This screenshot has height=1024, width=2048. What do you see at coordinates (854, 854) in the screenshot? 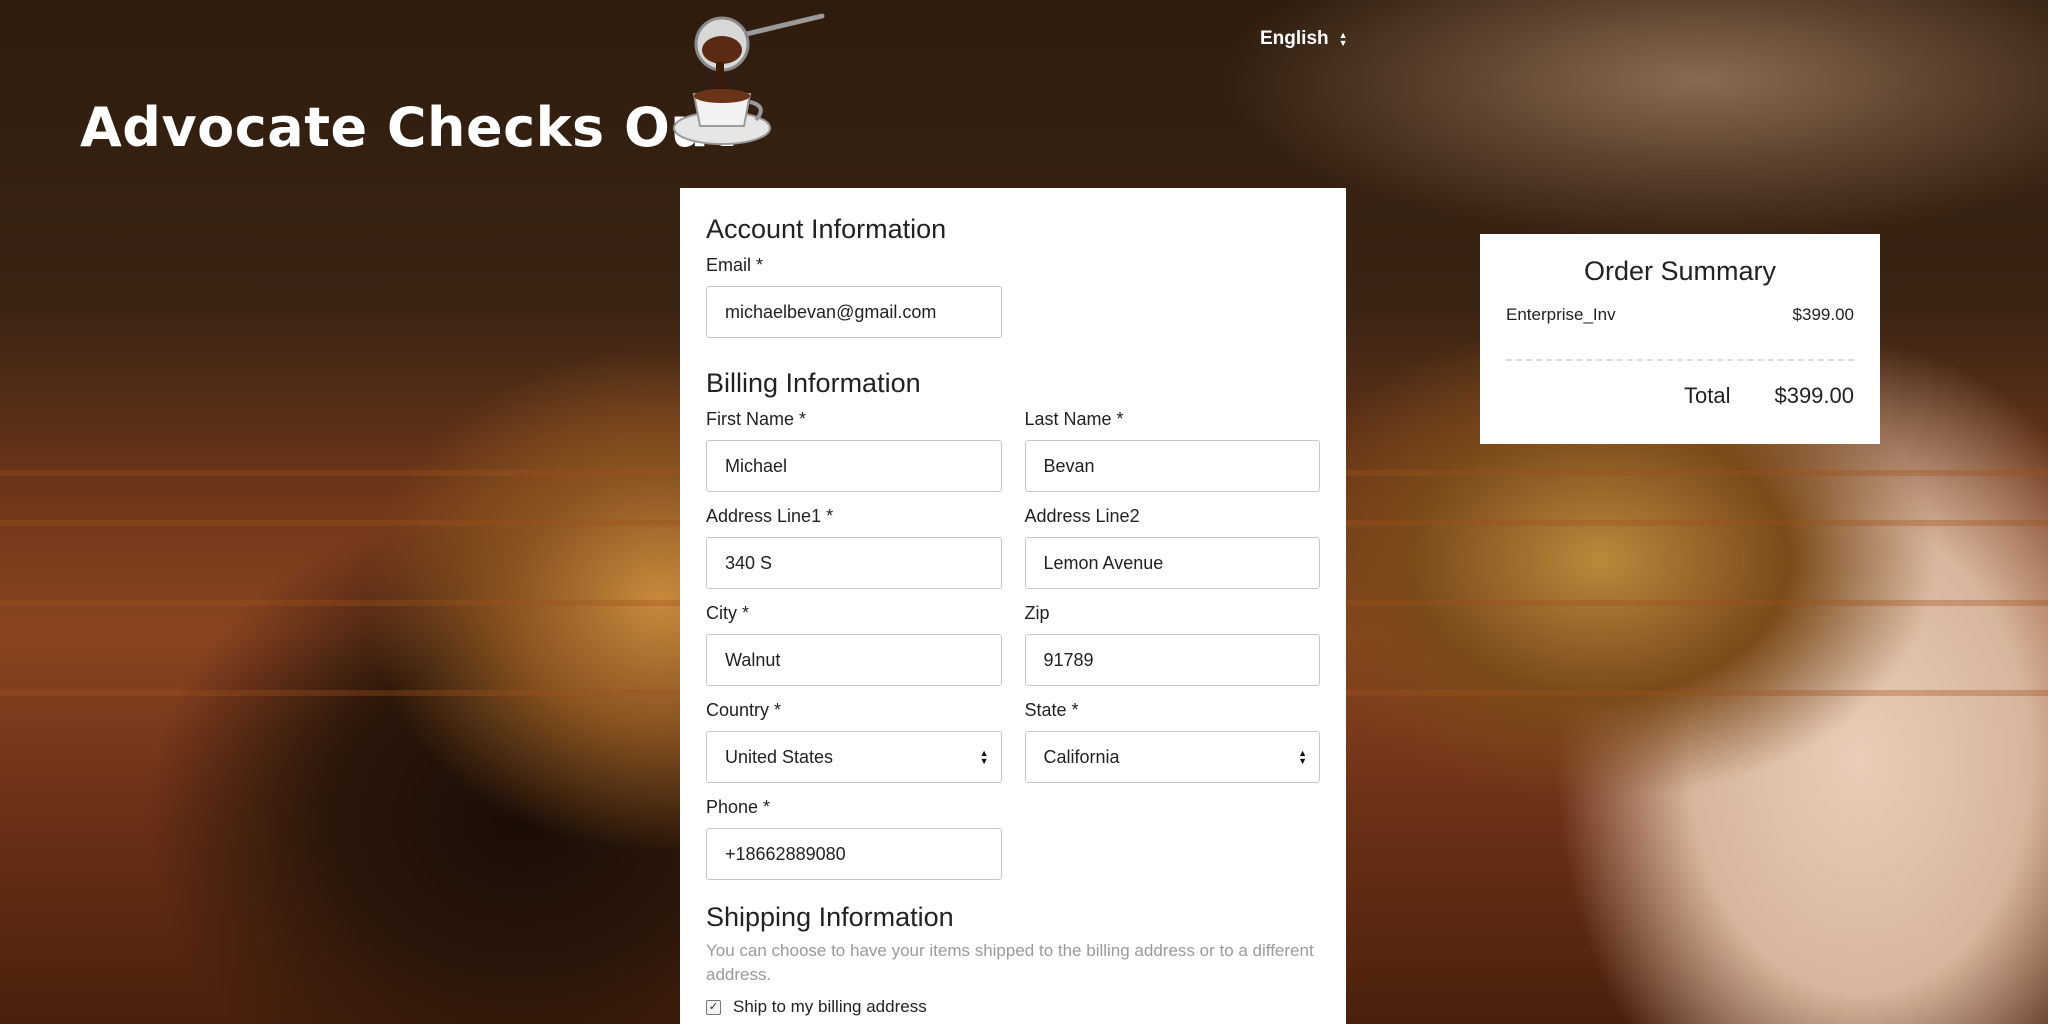
I see `phone-field: +18662889080` at bounding box center [854, 854].